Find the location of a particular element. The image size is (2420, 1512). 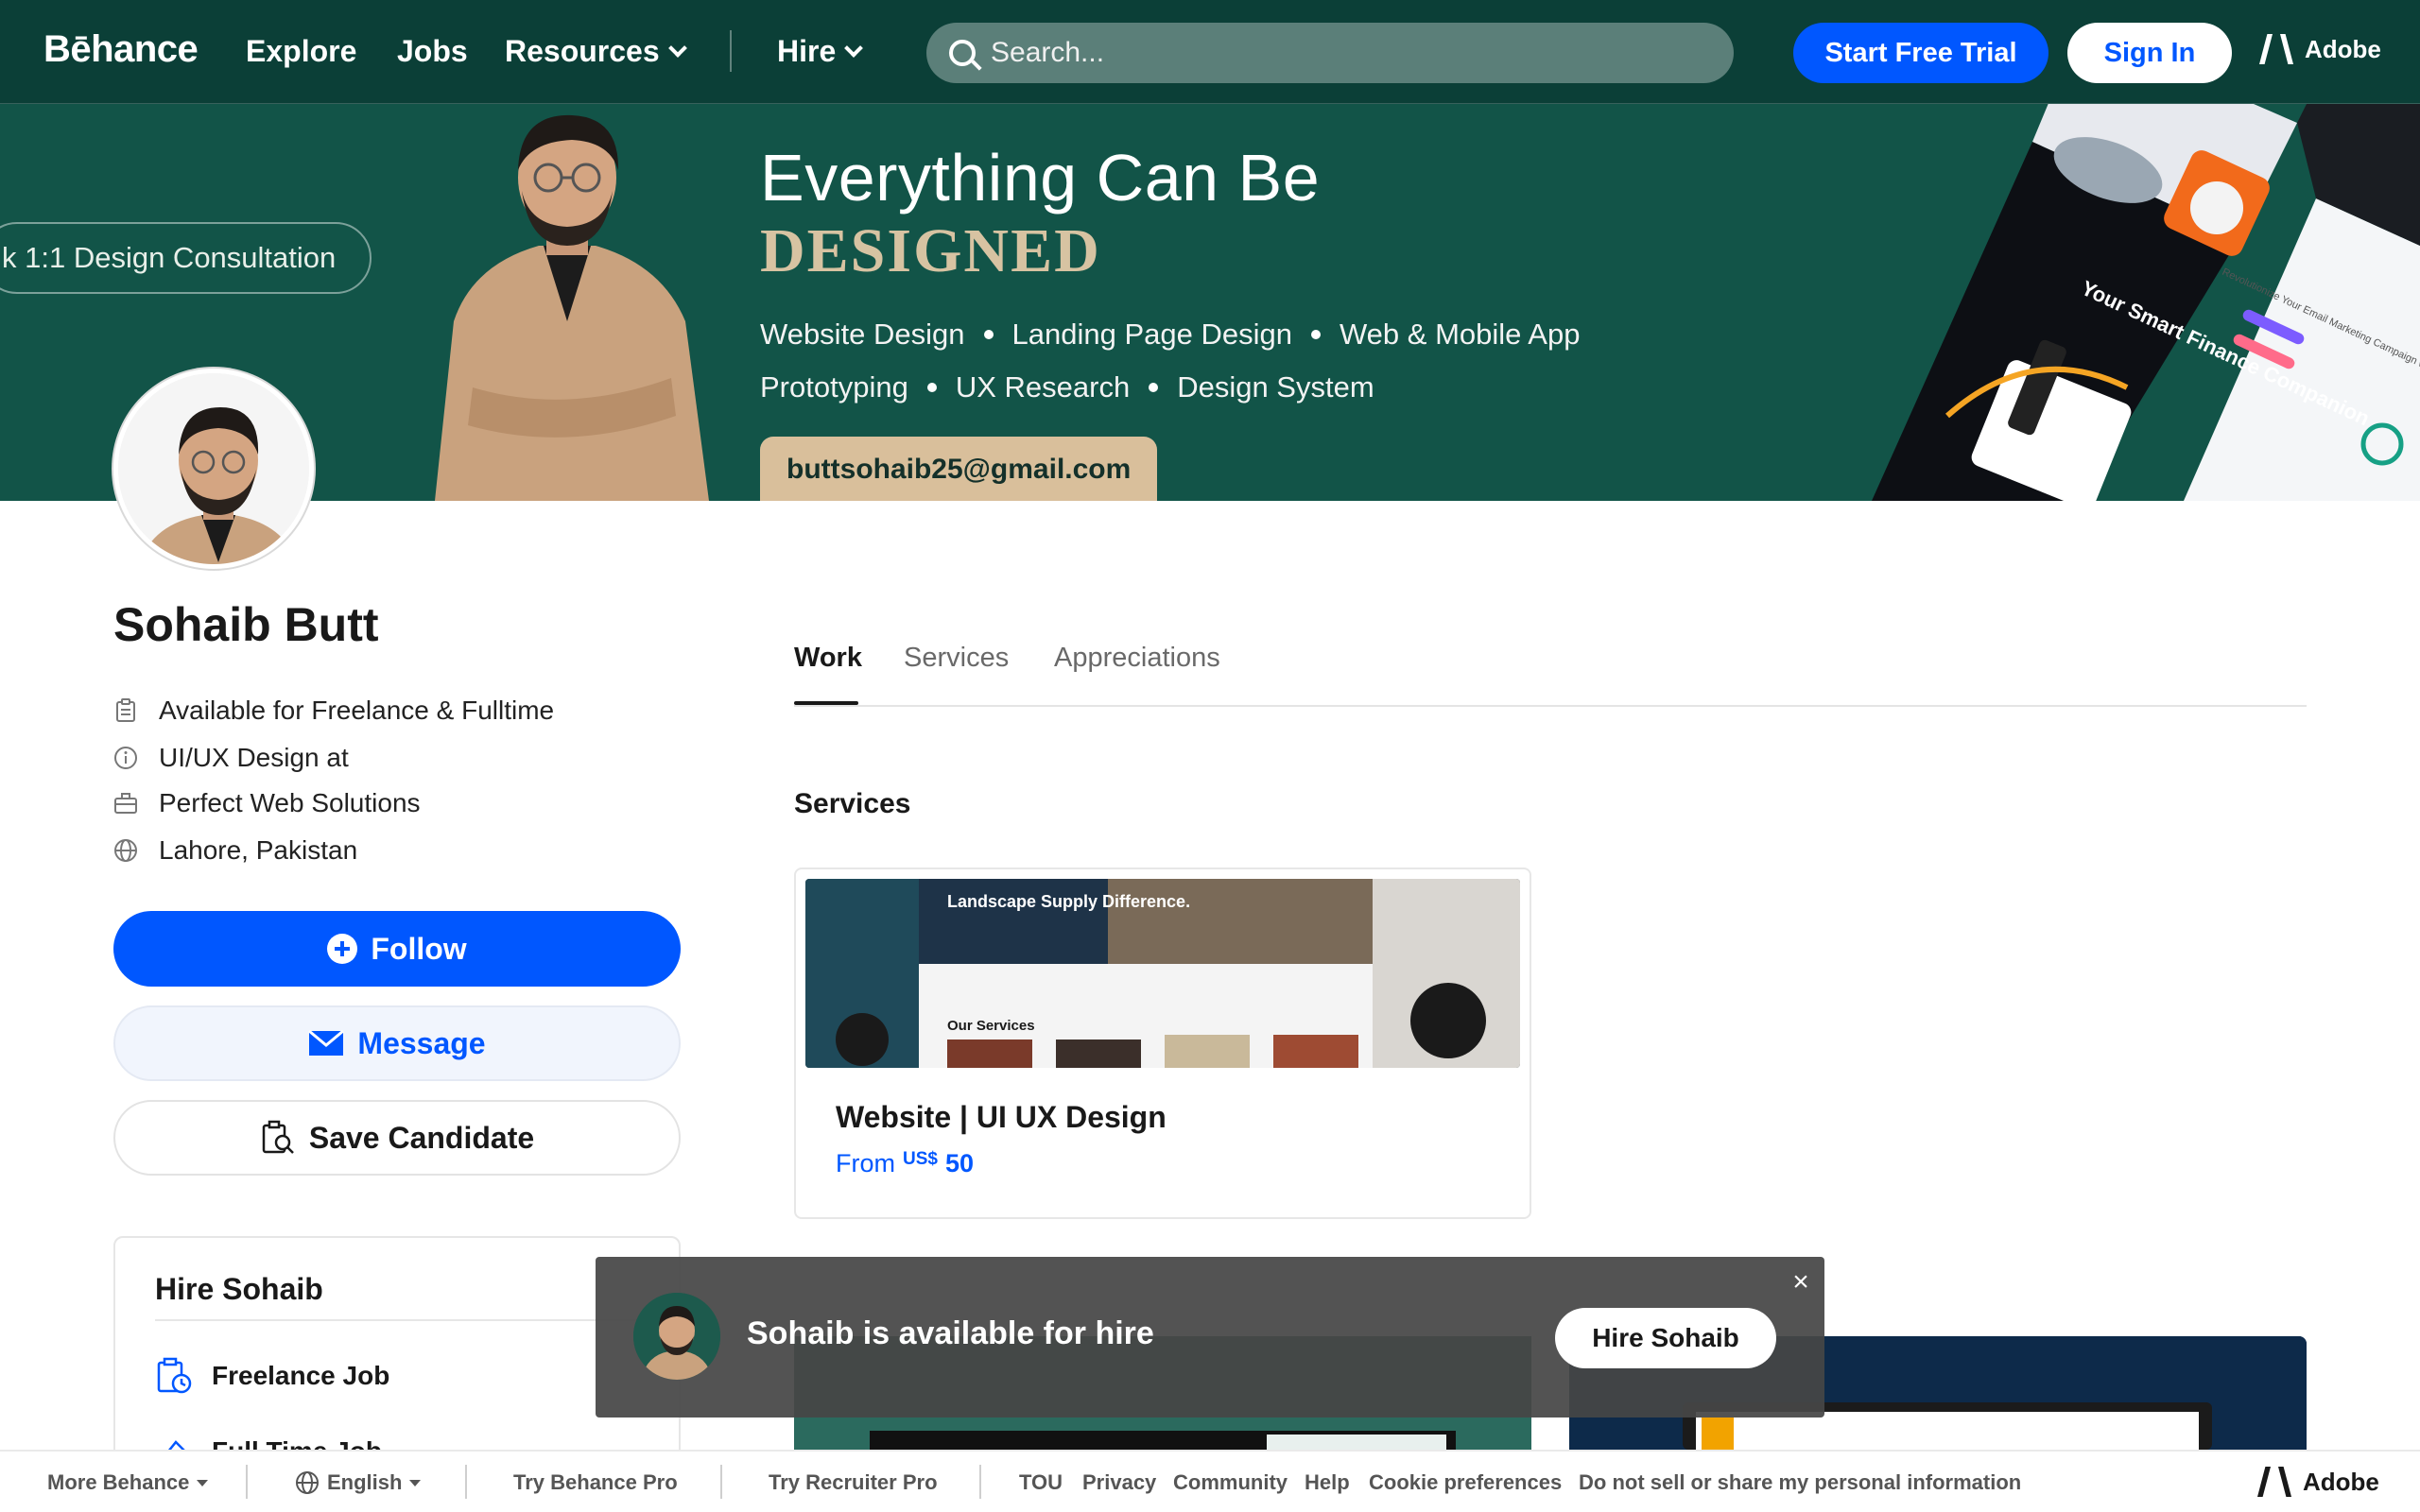

nav-explore: Explore is located at coordinates (301, 51).